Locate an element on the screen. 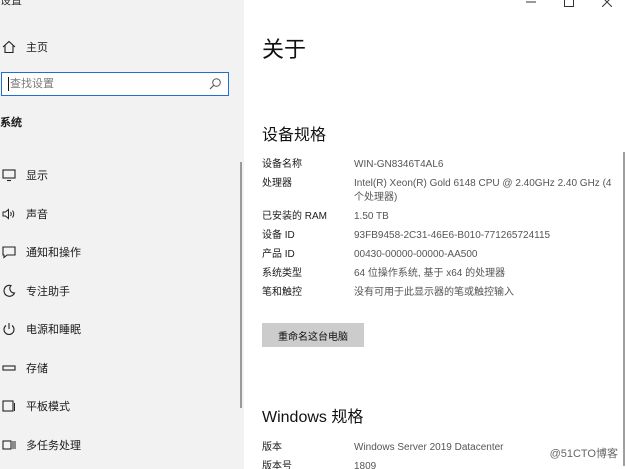  sidebar-scrollbar is located at coordinates (241, 285).